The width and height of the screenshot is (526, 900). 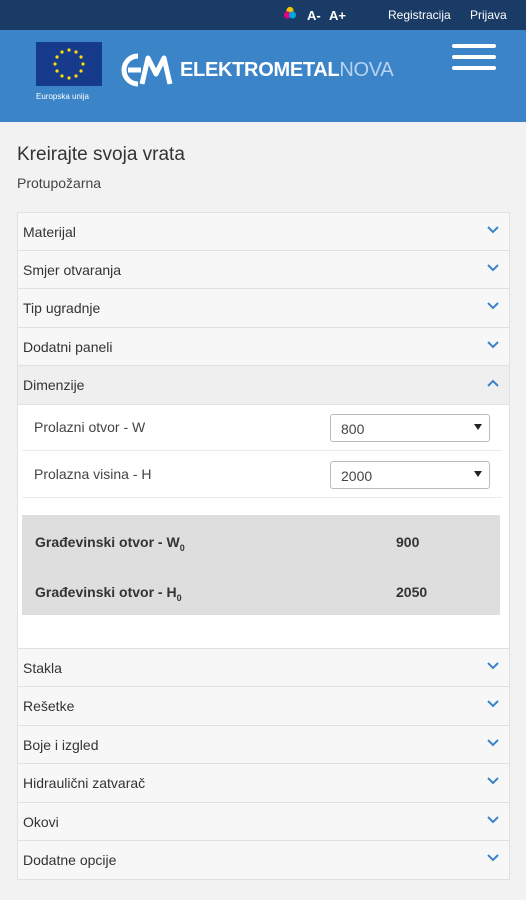 What do you see at coordinates (353, 428) in the screenshot?
I see `width-select-value: 800` at bounding box center [353, 428].